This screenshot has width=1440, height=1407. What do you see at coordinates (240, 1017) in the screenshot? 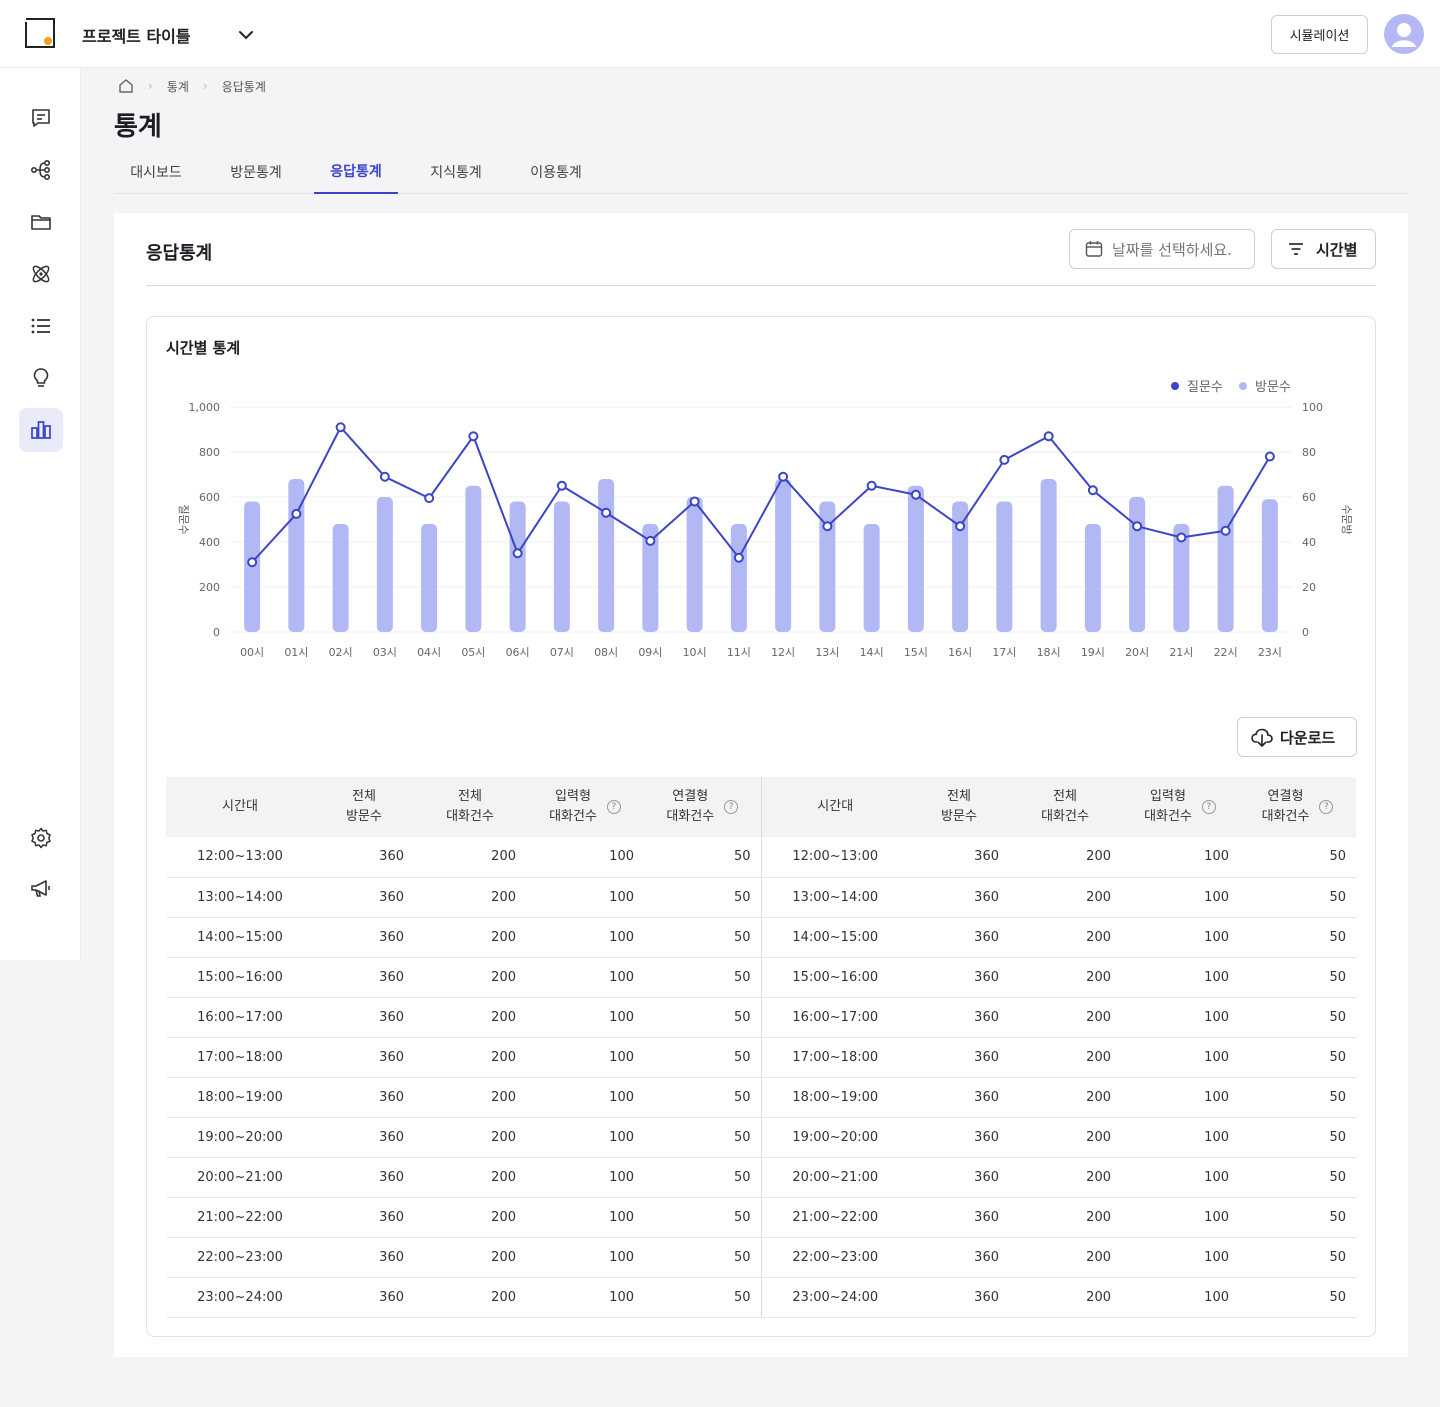
I see `cell-time: 16:00~17:00` at bounding box center [240, 1017].